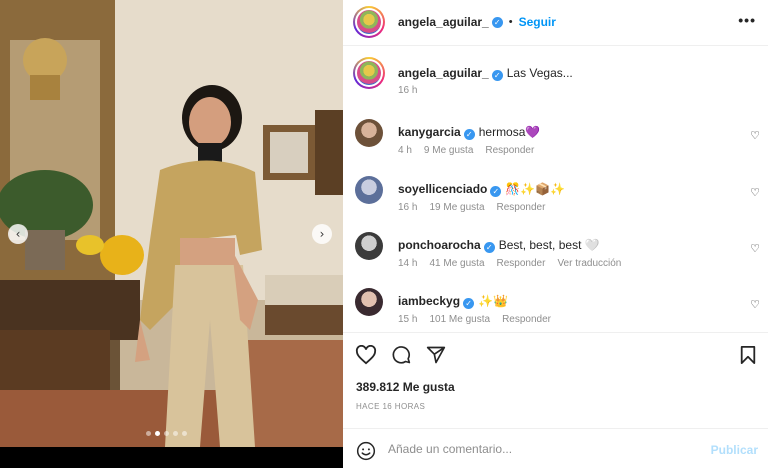  I want to click on author-avatar, so click(369, 22).